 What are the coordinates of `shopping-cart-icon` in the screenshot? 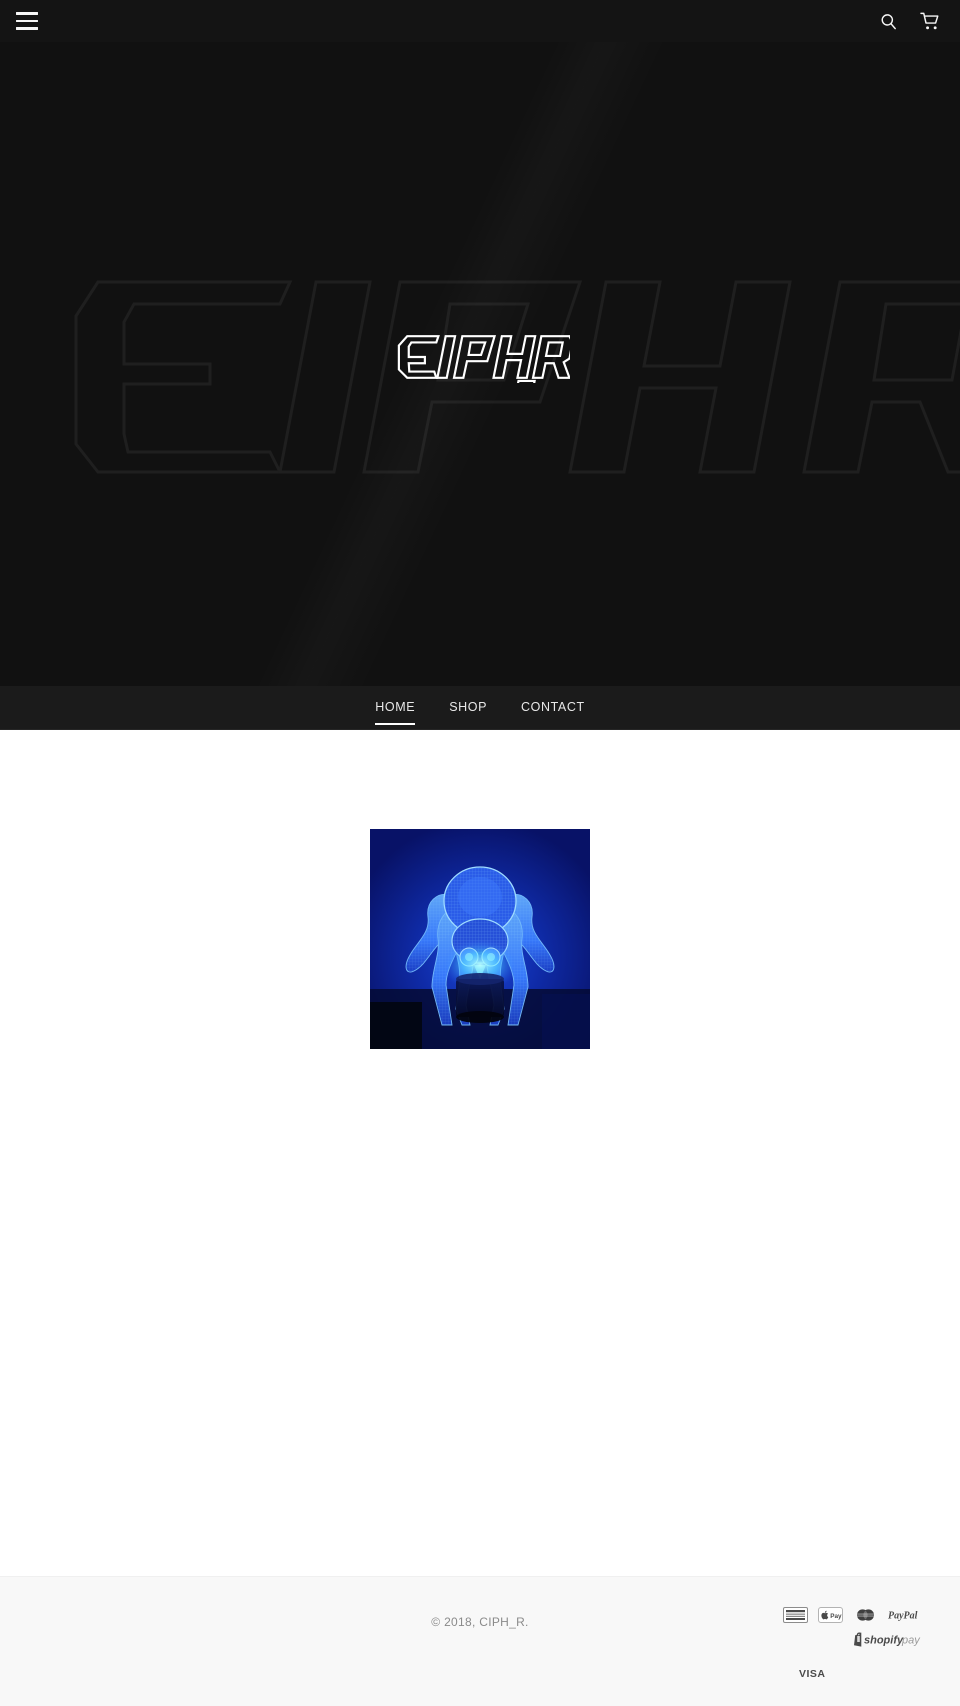 It's located at (930, 21).